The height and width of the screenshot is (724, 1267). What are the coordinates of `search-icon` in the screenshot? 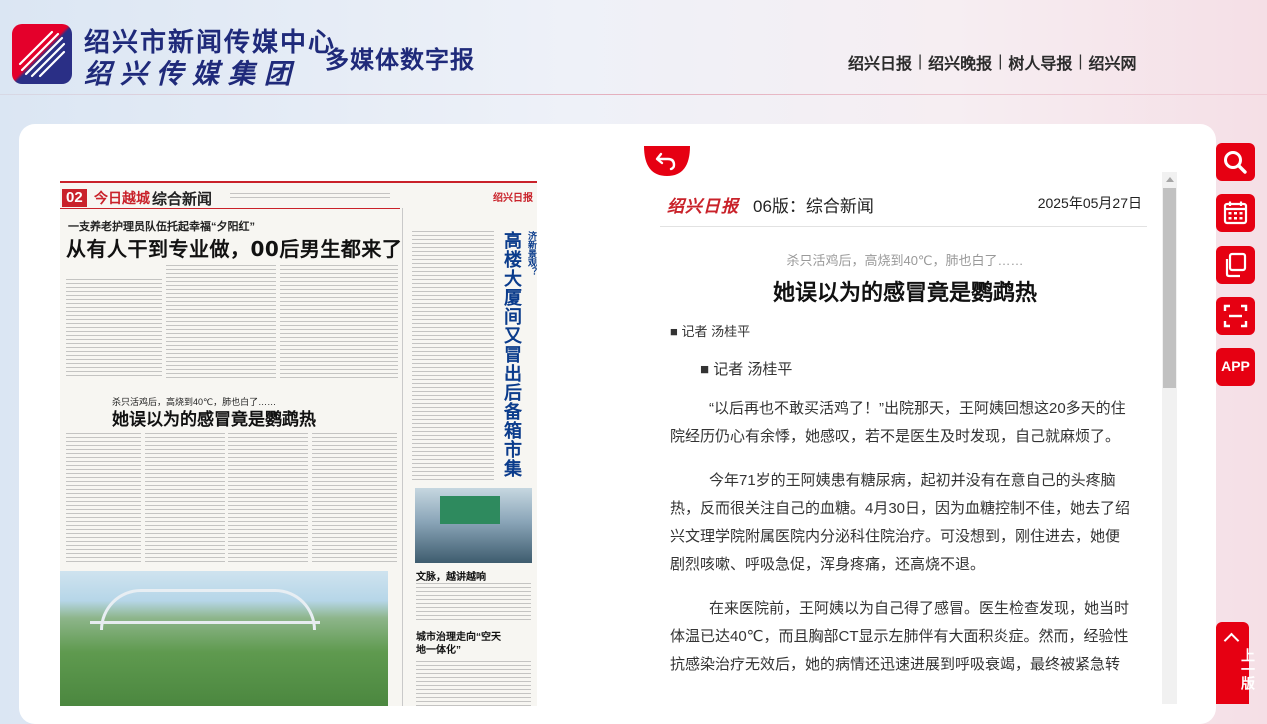 It's located at (1235, 162).